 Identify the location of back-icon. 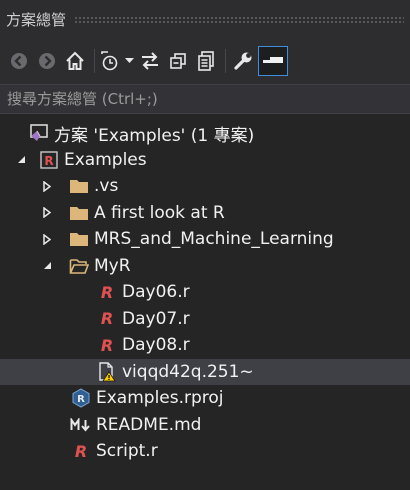
(19, 61).